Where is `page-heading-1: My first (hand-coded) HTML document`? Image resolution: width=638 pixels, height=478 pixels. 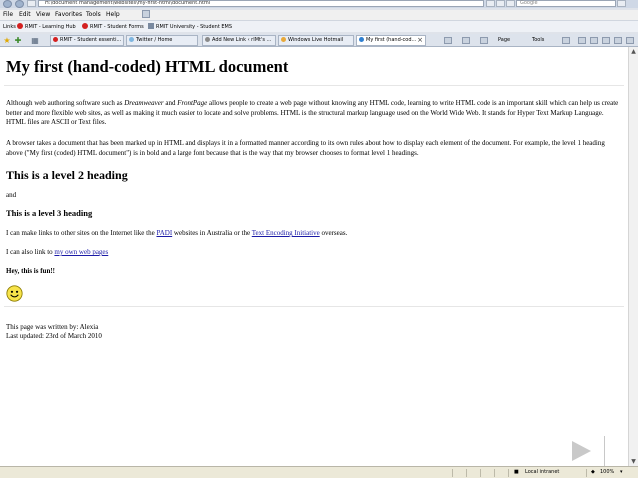 page-heading-1: My first (hand-coded) HTML document is located at coordinates (147, 66).